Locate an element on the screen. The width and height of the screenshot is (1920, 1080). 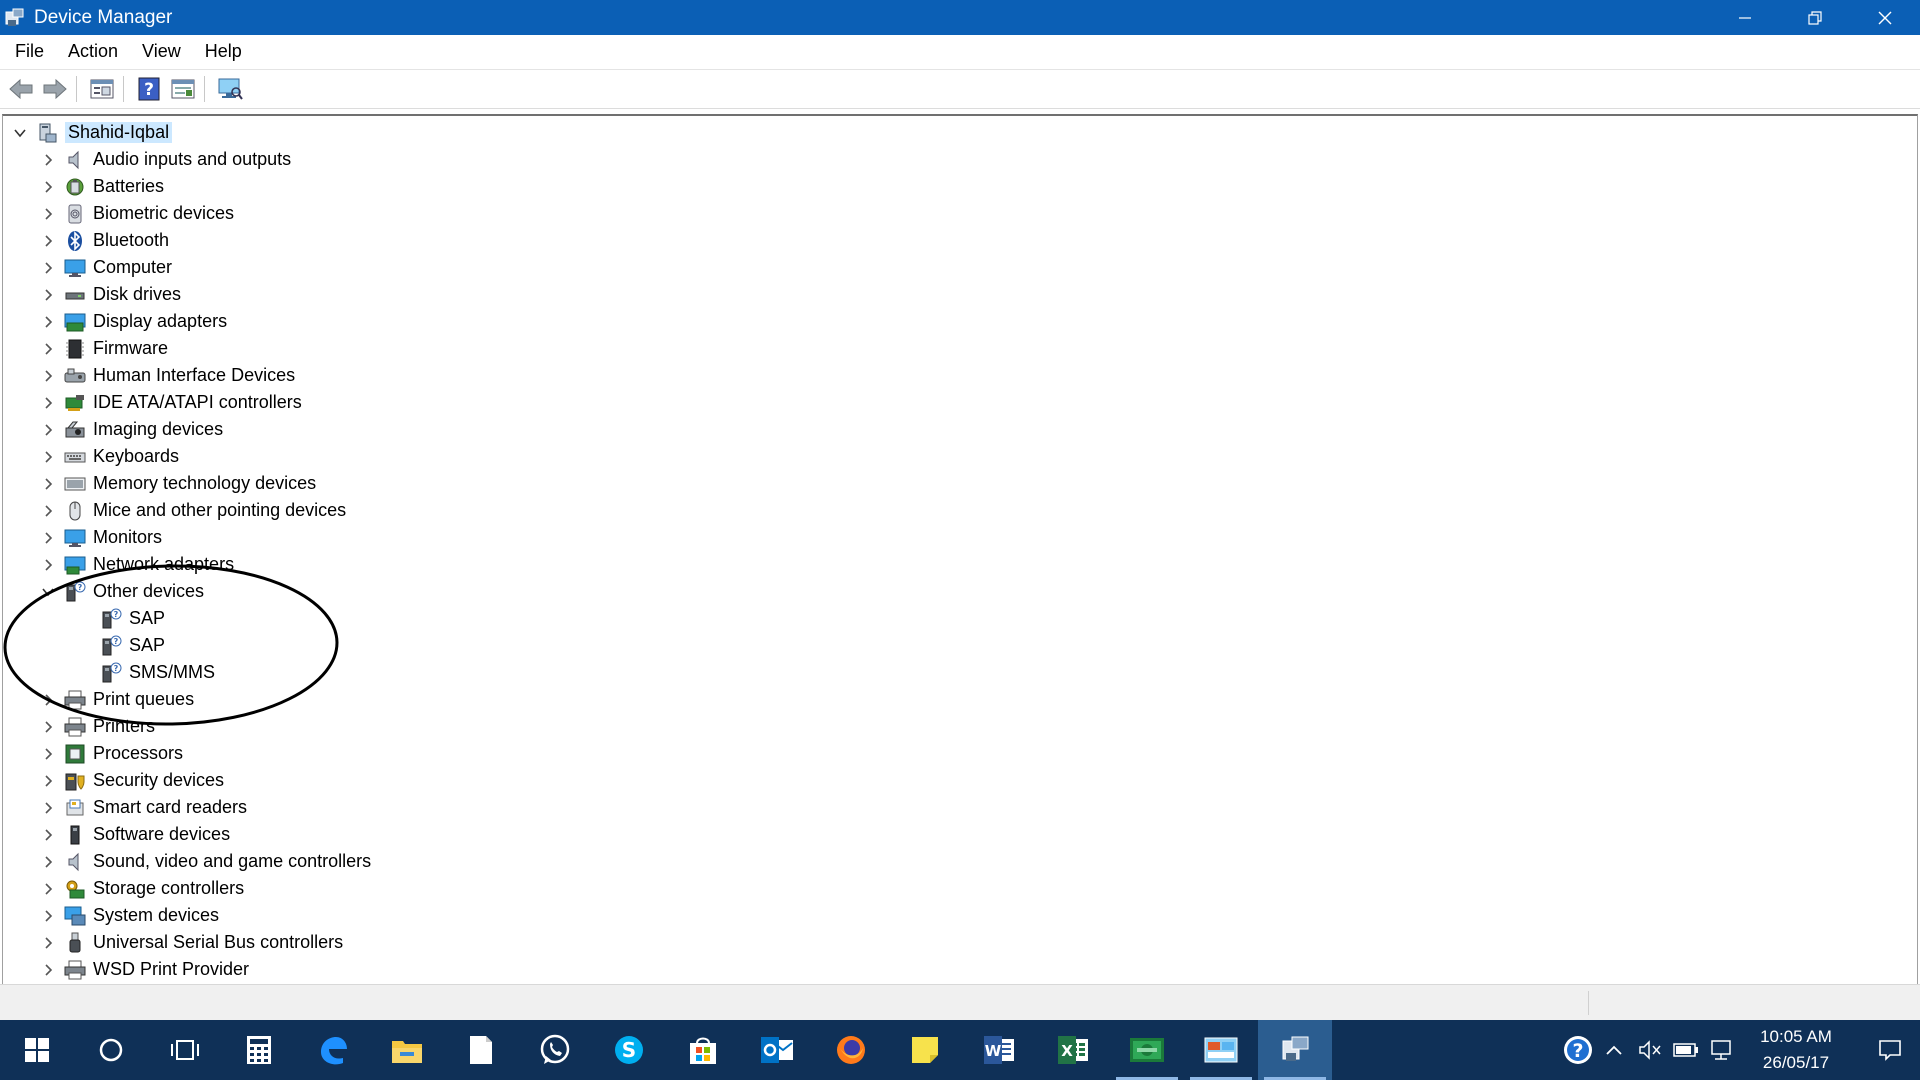
tree-item-monitors: Monitors is located at coordinates (960, 537).